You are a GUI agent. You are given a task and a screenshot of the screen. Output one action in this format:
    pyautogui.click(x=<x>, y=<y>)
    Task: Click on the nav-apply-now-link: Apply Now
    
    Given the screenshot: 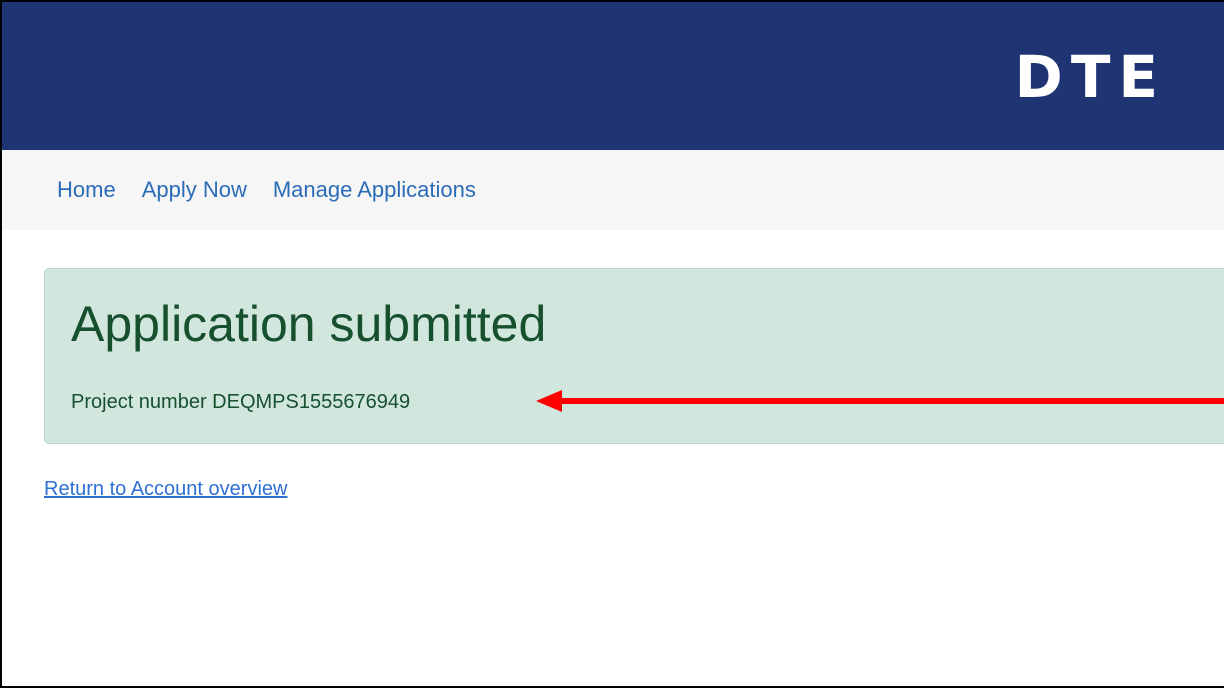 What is the action you would take?
    pyautogui.click(x=194, y=190)
    